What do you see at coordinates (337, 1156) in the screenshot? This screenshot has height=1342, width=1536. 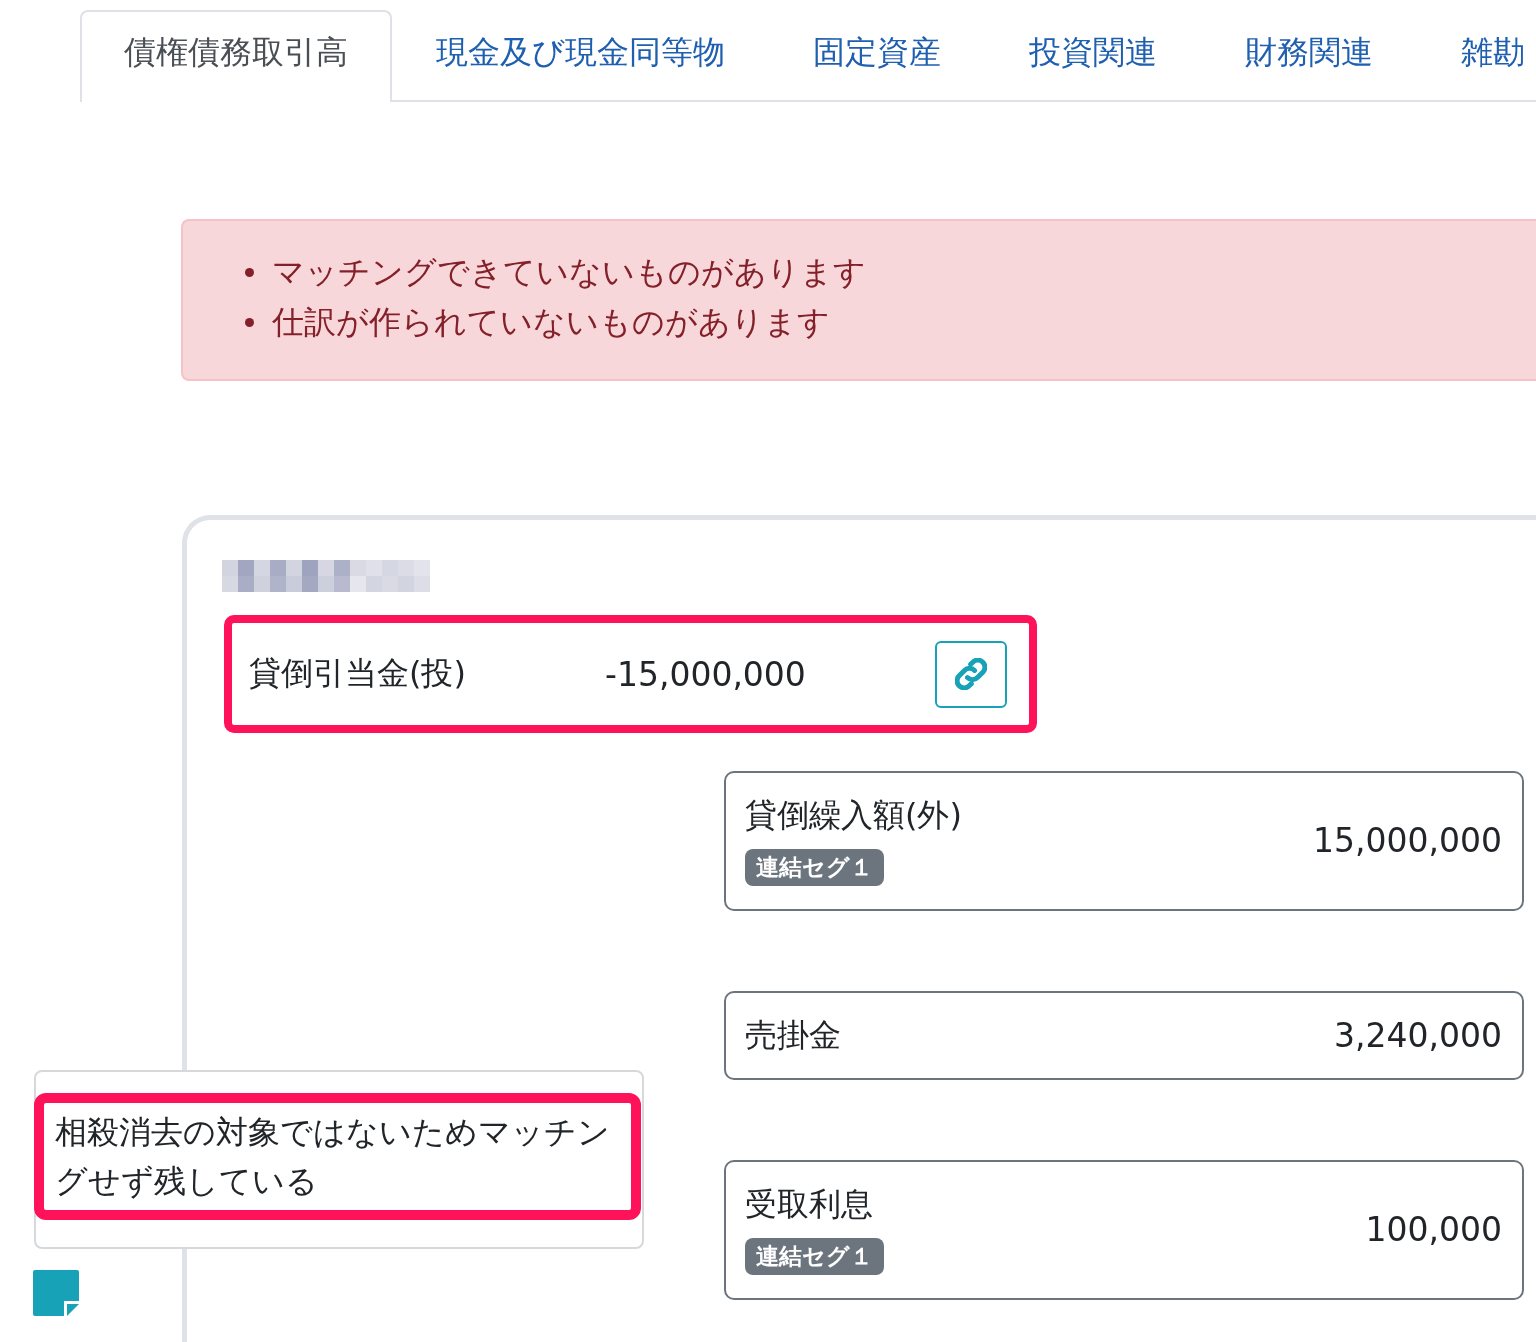 I see `note-text: 相殺消去の対象ではないためマッチングせず残している` at bounding box center [337, 1156].